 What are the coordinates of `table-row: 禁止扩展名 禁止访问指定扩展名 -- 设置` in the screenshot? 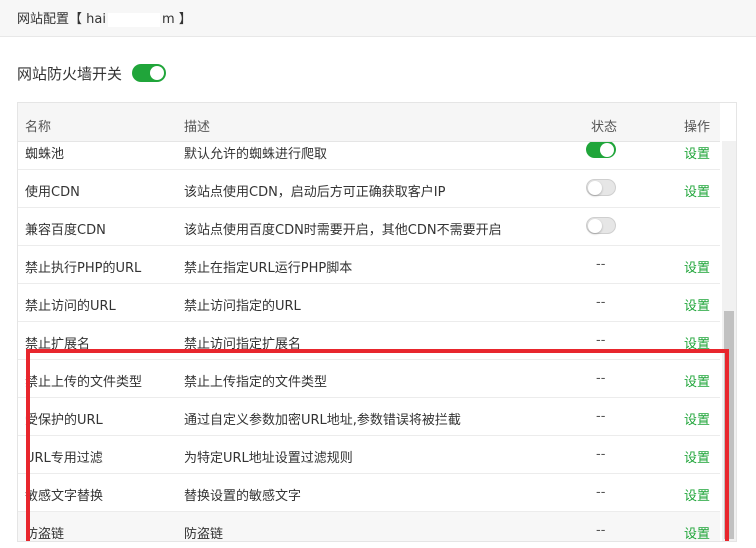 It's located at (369, 341).